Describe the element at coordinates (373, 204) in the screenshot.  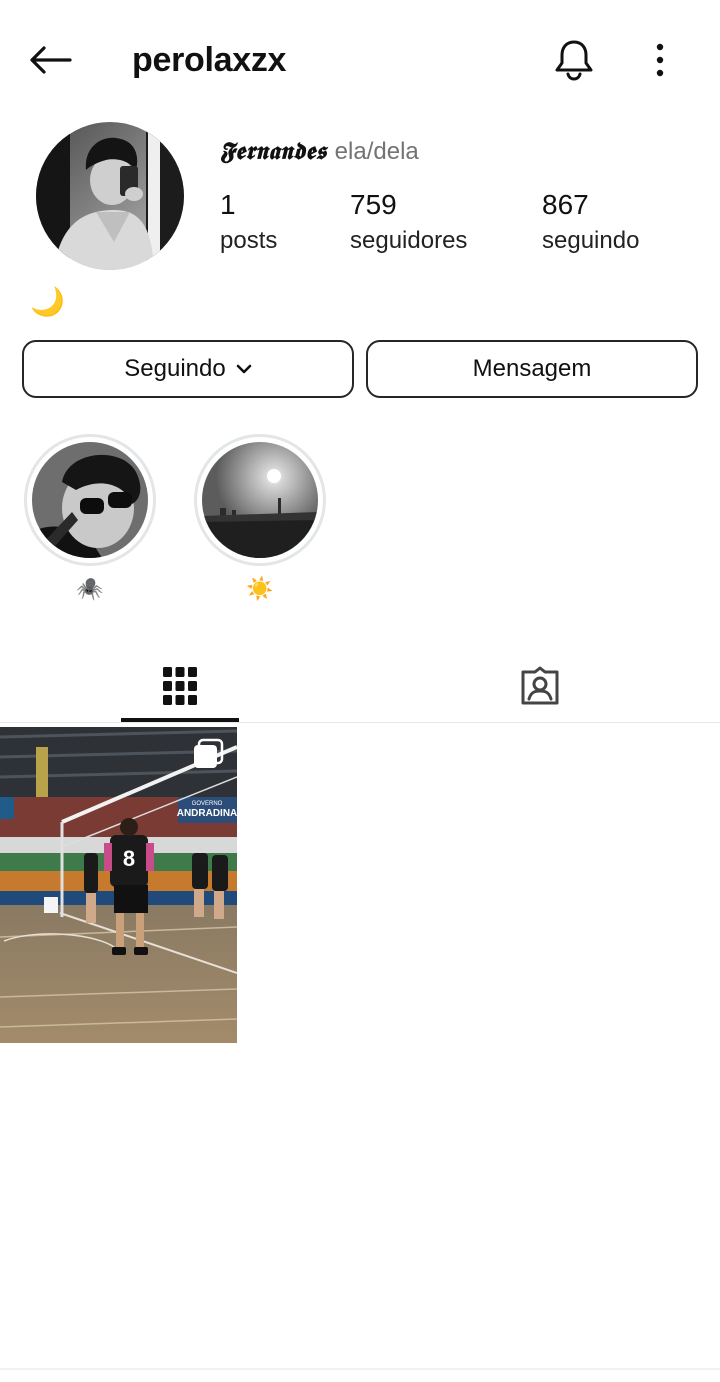
I see `followers-value: 759` at that location.